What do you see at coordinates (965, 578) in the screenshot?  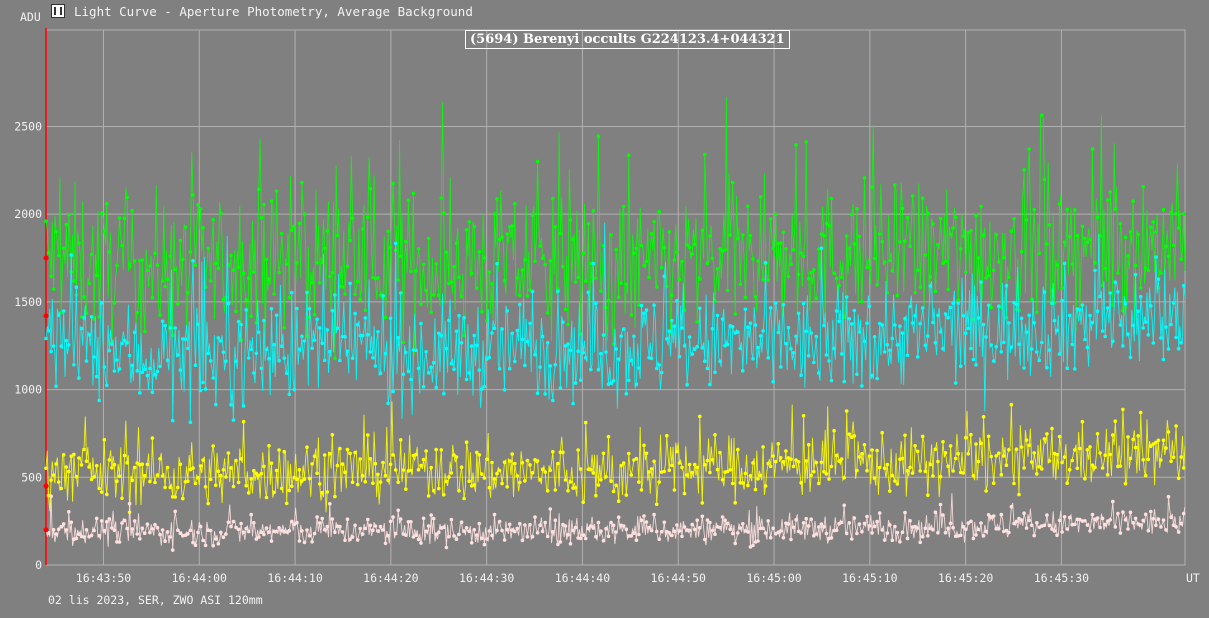 I see `x-tick-label: 16:45:20` at bounding box center [965, 578].